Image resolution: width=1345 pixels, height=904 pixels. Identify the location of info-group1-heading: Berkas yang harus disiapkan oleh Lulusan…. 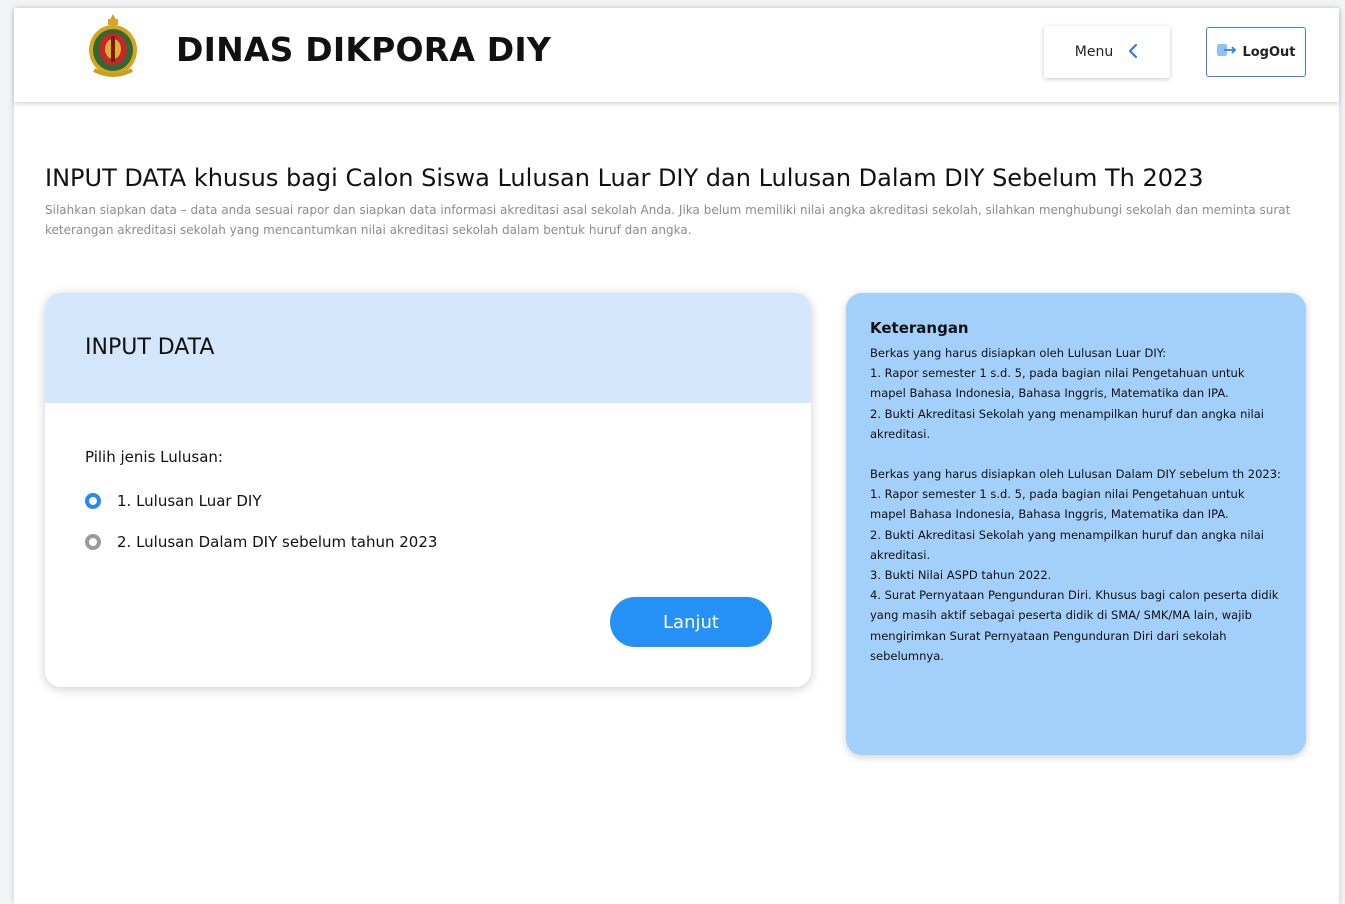
(1018, 353).